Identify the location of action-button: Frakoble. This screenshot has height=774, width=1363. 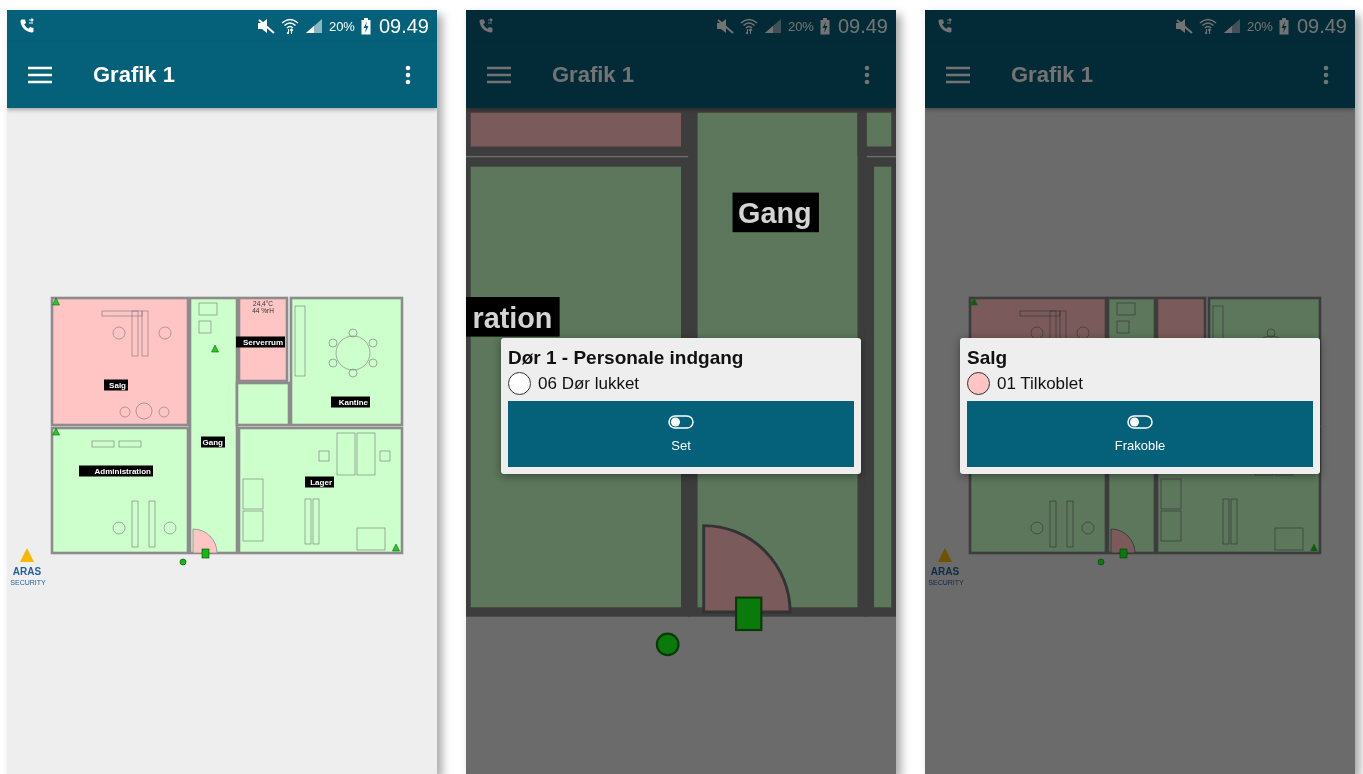
(1140, 434).